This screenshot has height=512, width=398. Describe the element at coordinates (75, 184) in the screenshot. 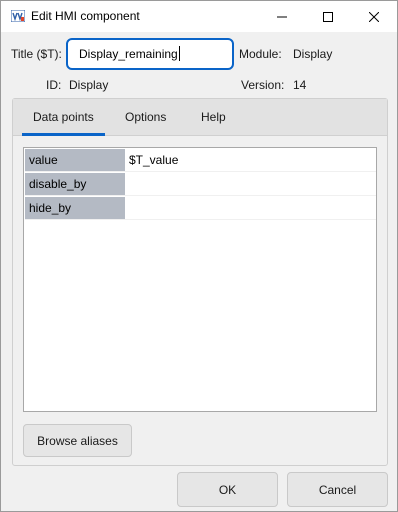

I see `datapoint-key: disable_by` at that location.